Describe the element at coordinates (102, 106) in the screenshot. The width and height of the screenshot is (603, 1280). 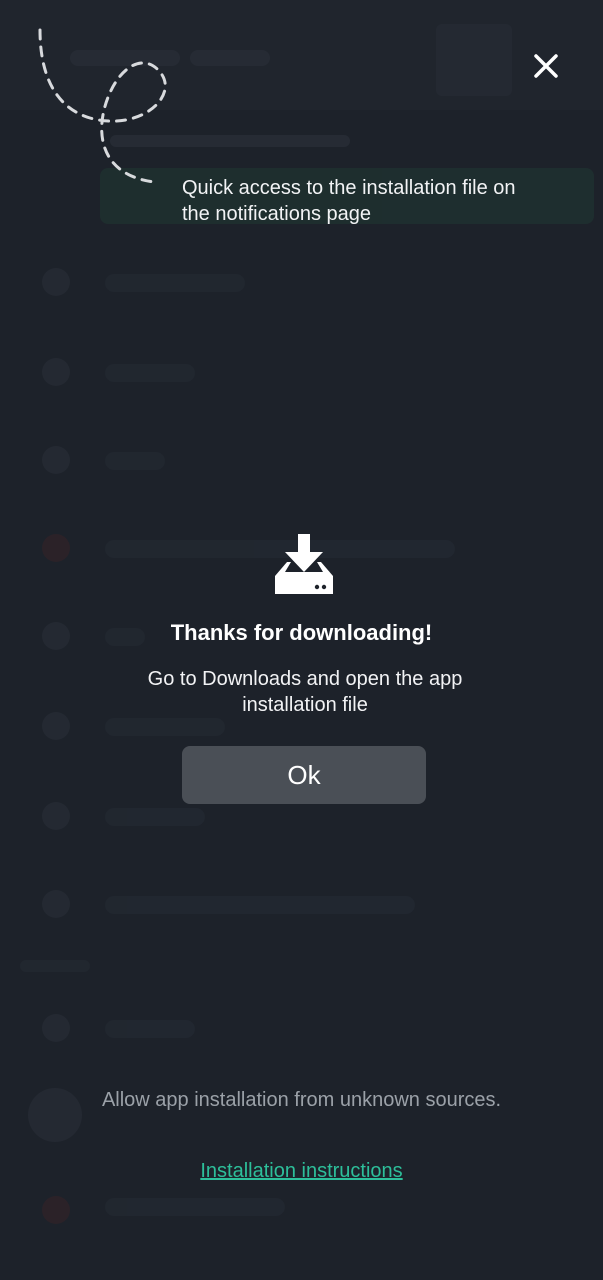
I see `dashed-pointer-arrow` at that location.